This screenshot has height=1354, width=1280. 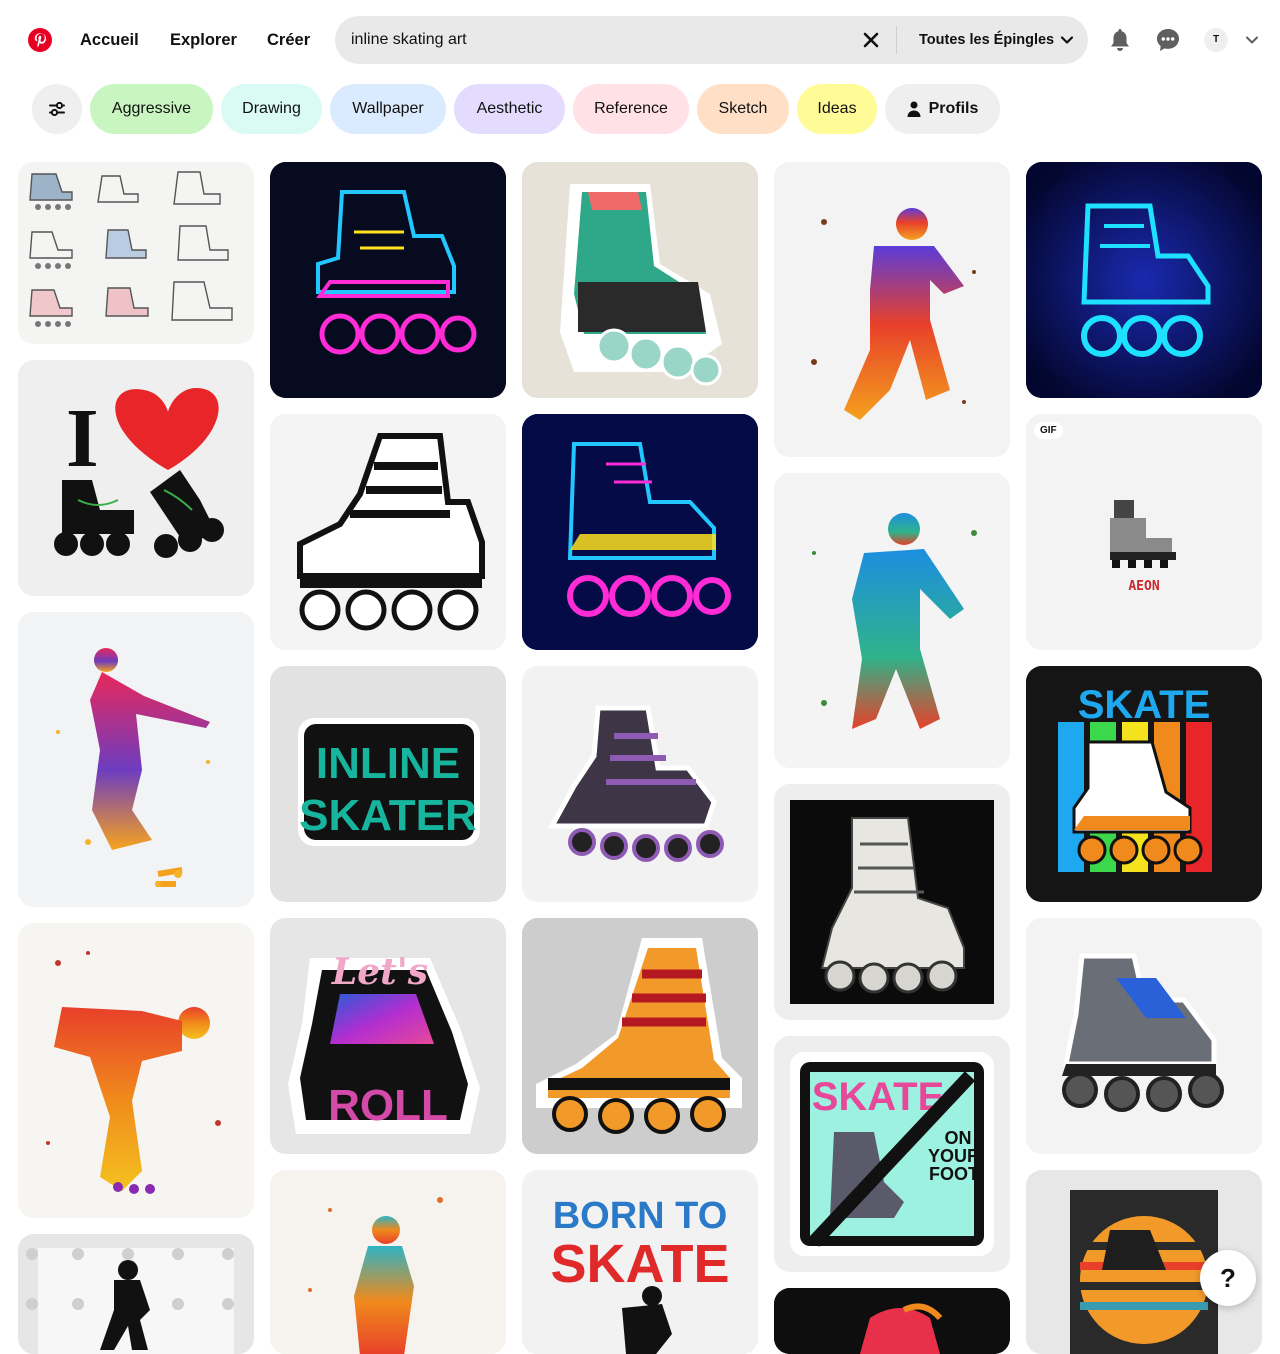 I want to click on sliders-icon, so click(x=57, y=109).